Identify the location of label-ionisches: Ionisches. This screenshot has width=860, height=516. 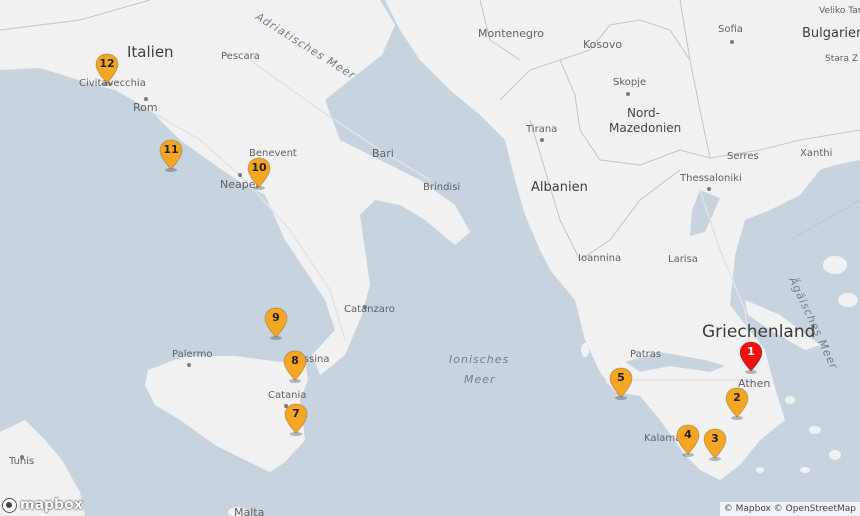
(479, 359).